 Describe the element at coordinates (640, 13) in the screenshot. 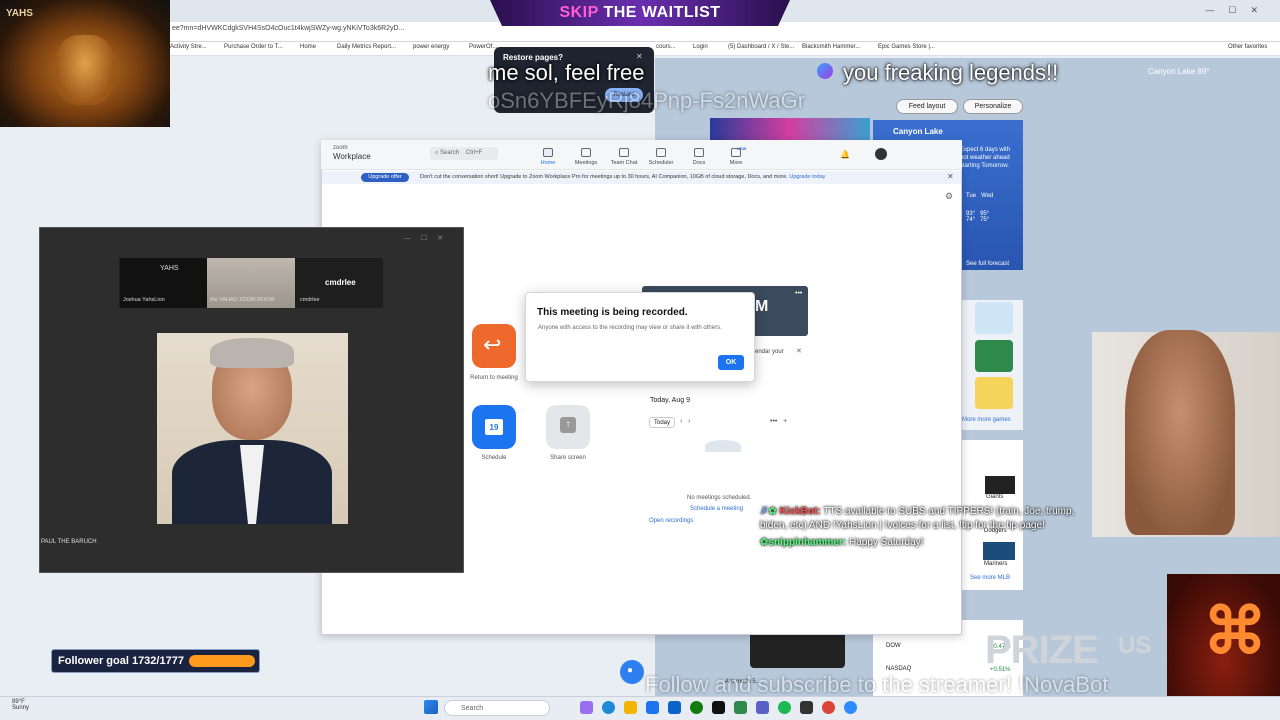

I see `skip-waitlist-text: SKIP THE WAITLIST` at that location.